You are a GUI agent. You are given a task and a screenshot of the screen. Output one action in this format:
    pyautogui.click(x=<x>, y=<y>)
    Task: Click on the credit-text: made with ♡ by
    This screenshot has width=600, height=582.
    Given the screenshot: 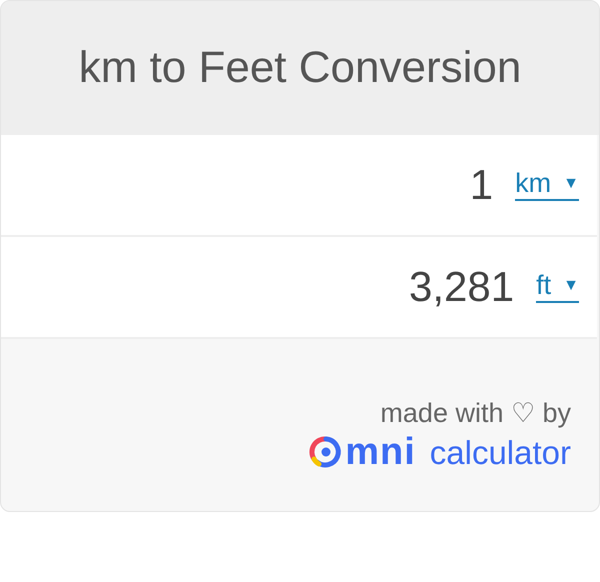 What is the action you would take?
    pyautogui.click(x=475, y=413)
    